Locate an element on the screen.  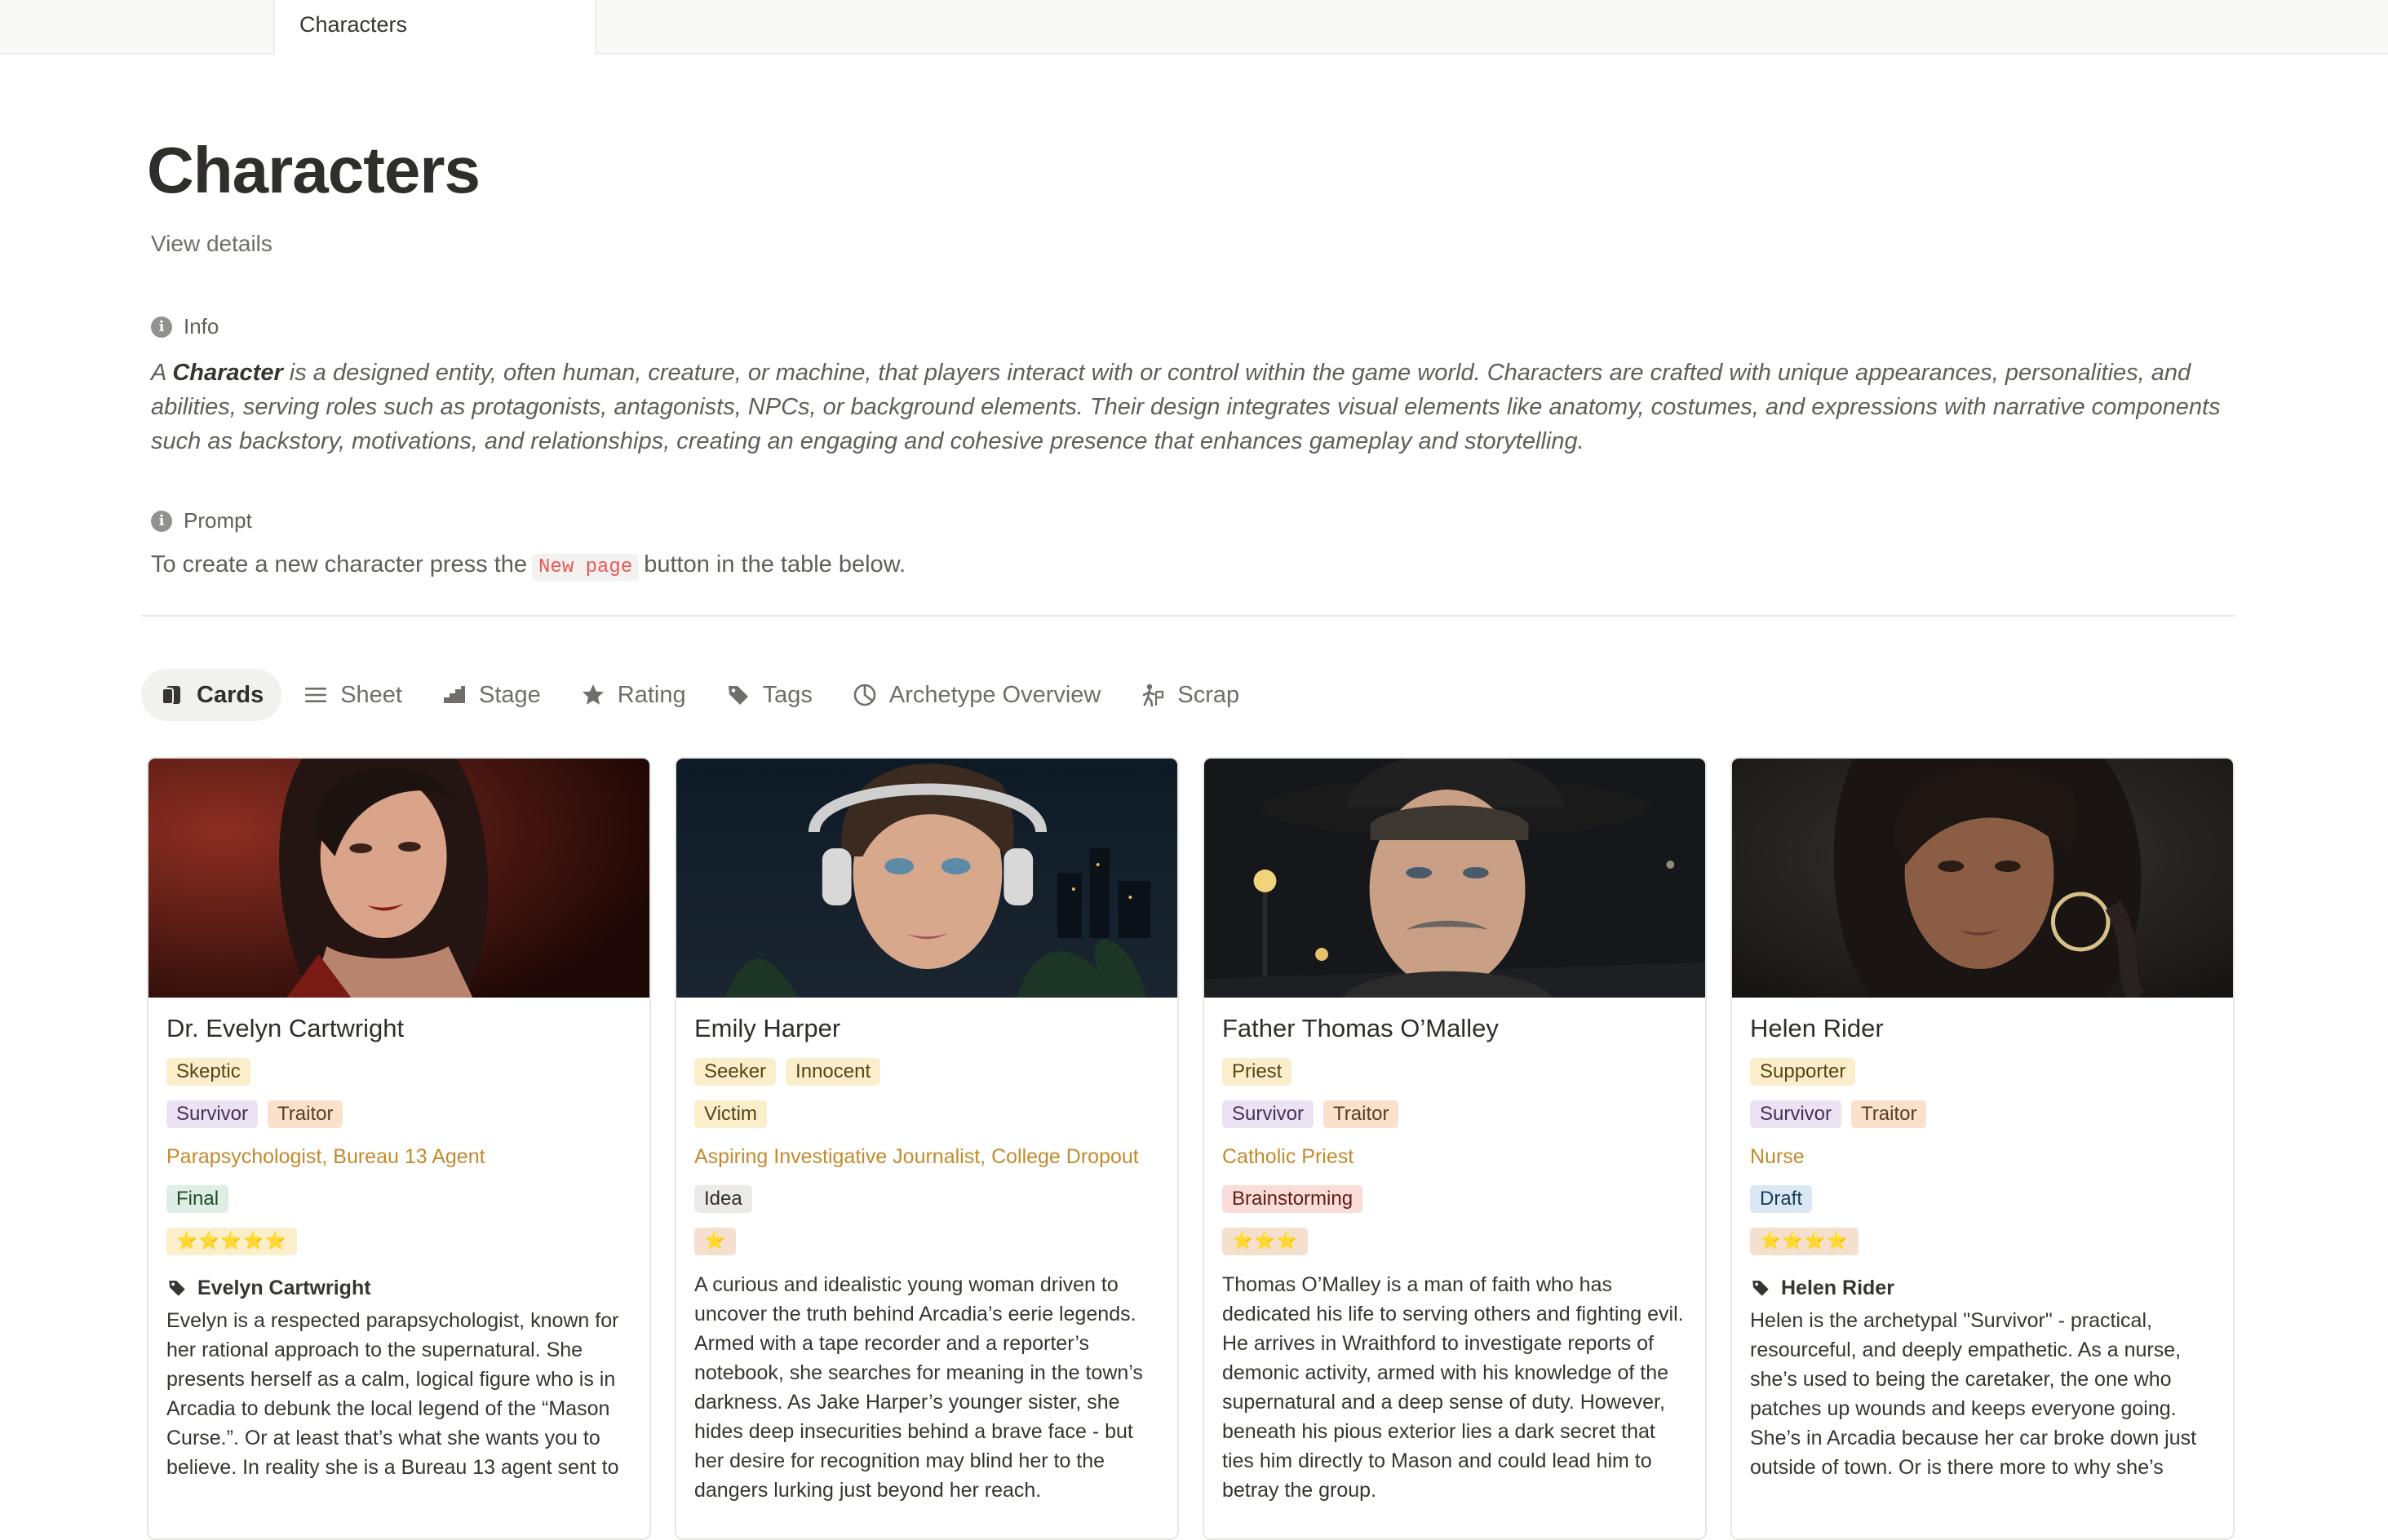
tab-label: Characters is located at coordinates (353, 24).